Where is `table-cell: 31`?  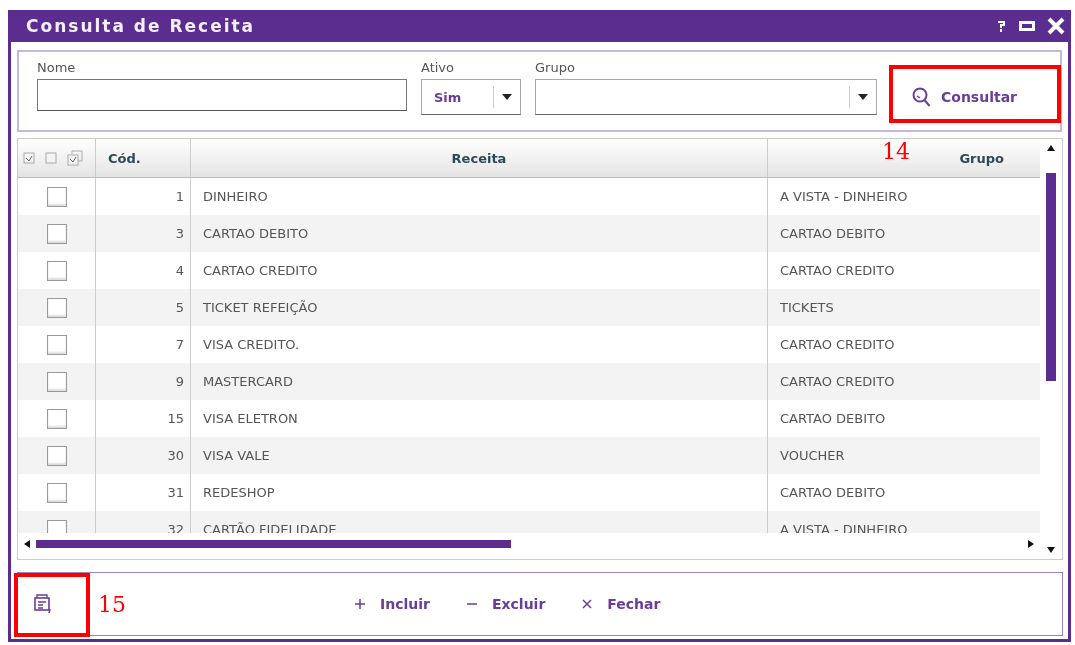 table-cell: 31 is located at coordinates (175, 492).